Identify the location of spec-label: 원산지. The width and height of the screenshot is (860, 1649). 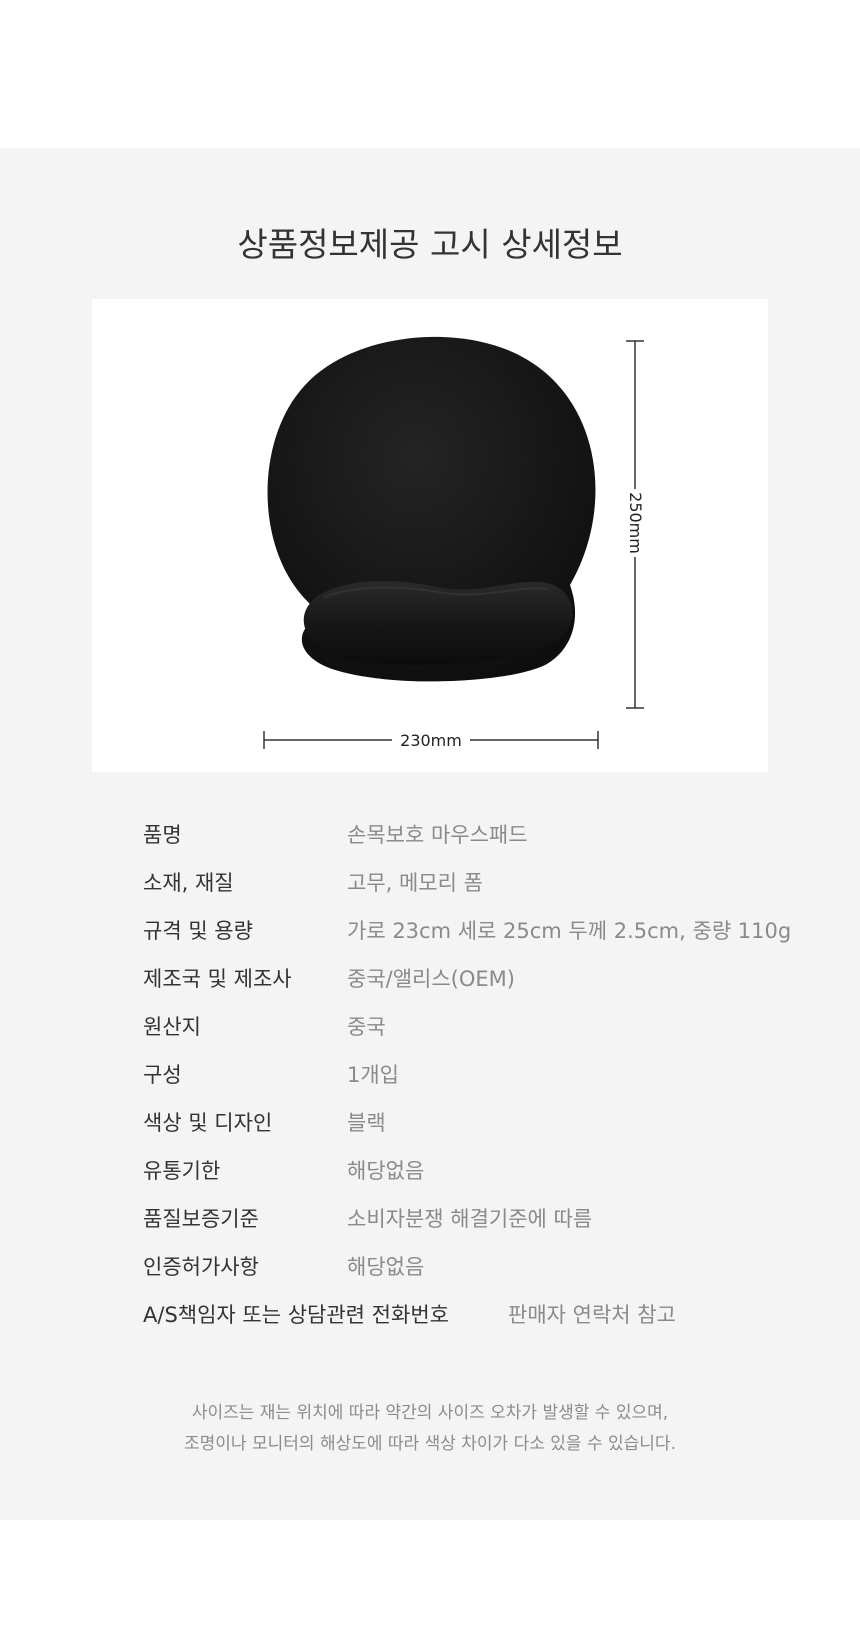
(172, 1027).